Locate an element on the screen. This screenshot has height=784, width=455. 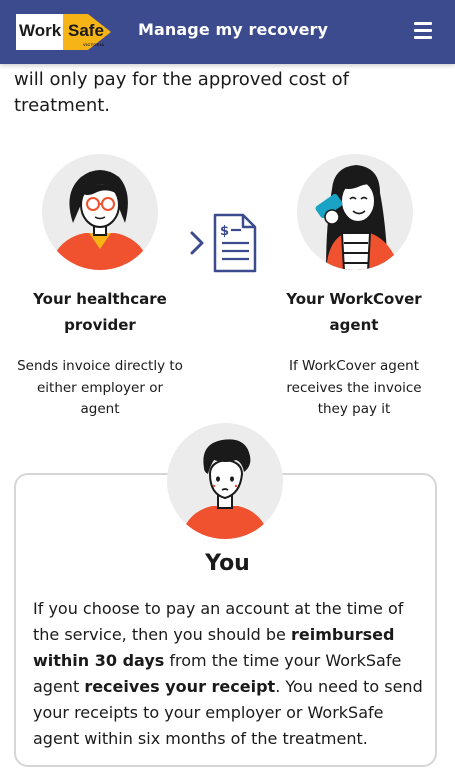
page-title: Manage my recovery is located at coordinates (233, 29).